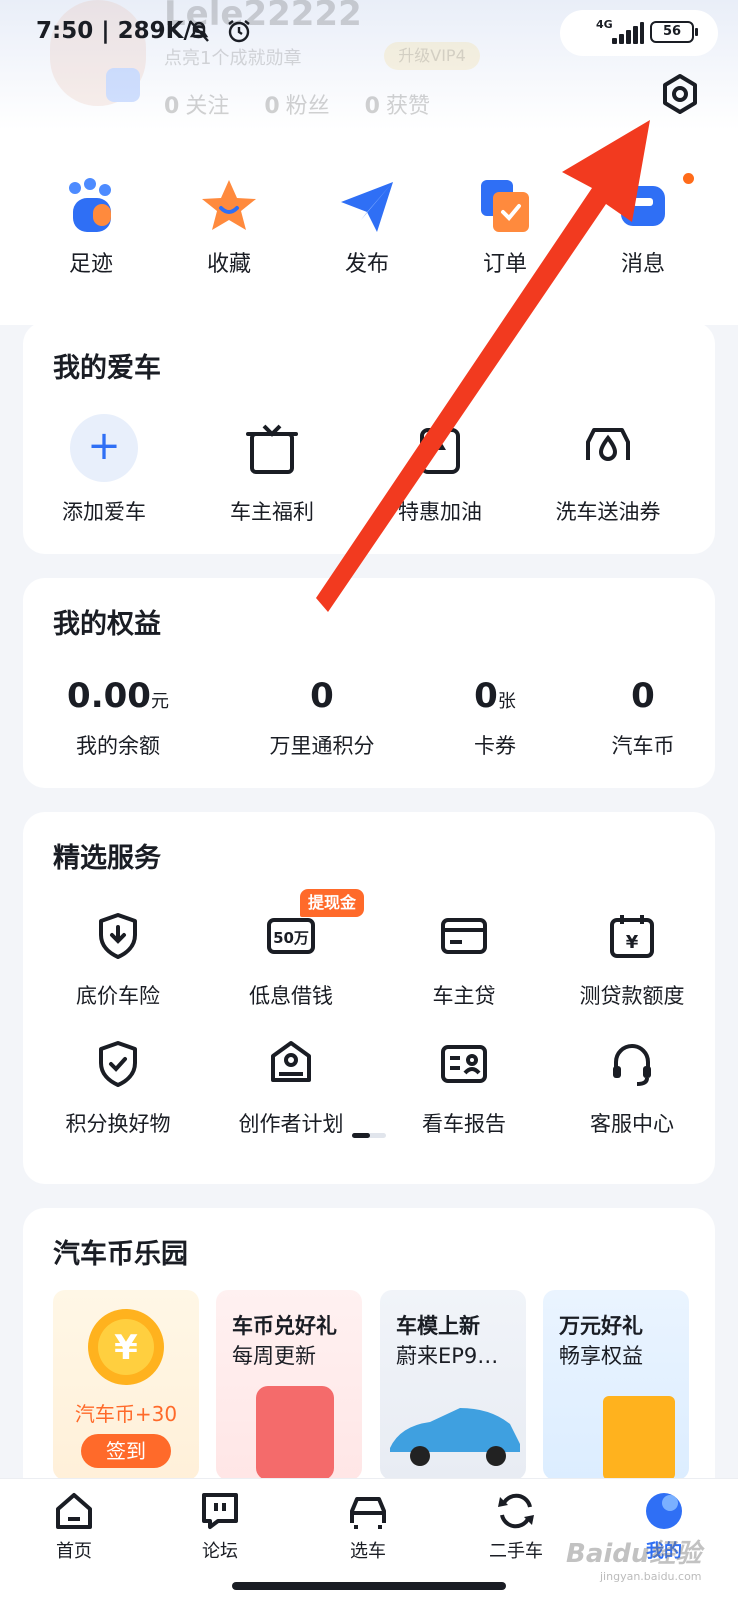 This screenshot has height=1600, width=738. Describe the element at coordinates (118, 936) in the screenshot. I see `shield-download-icon` at that location.